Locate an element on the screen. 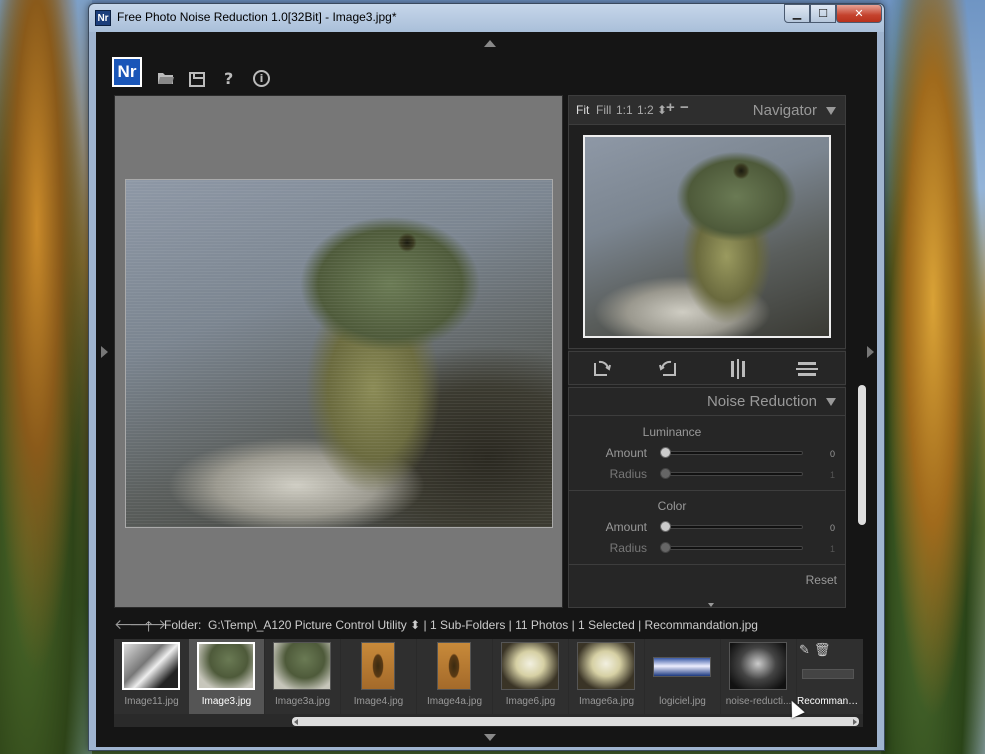  help-icon: ? is located at coordinates (228, 79).